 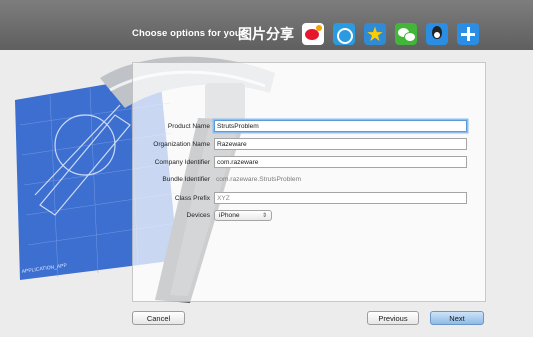 What do you see at coordinates (313, 34) in the screenshot?
I see `weibo-icon` at bounding box center [313, 34].